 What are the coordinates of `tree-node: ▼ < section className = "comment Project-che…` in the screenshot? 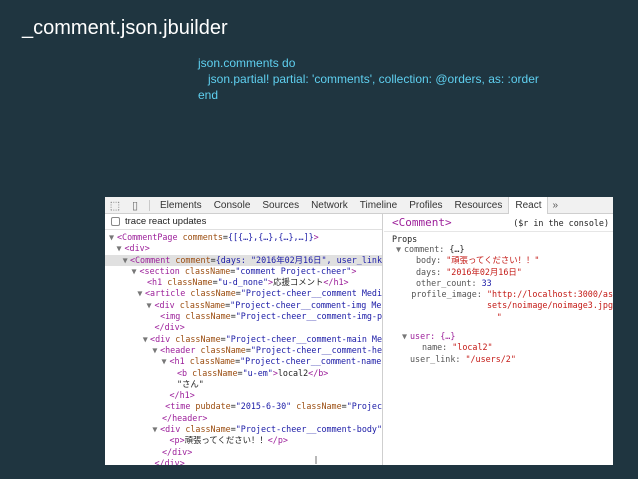 It's located at (243, 271).